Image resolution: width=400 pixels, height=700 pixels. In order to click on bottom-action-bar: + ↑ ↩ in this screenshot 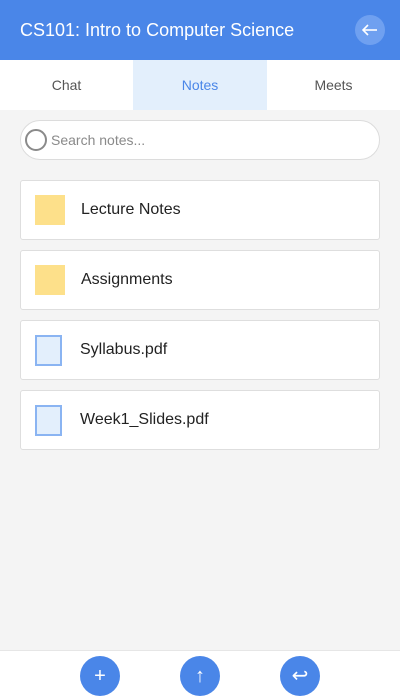, I will do `click(200, 675)`.